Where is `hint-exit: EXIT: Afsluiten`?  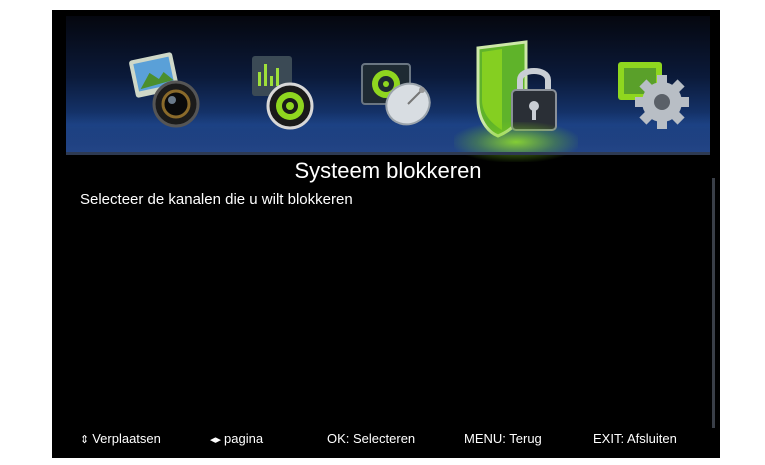 hint-exit: EXIT: Afsluiten is located at coordinates (635, 438).